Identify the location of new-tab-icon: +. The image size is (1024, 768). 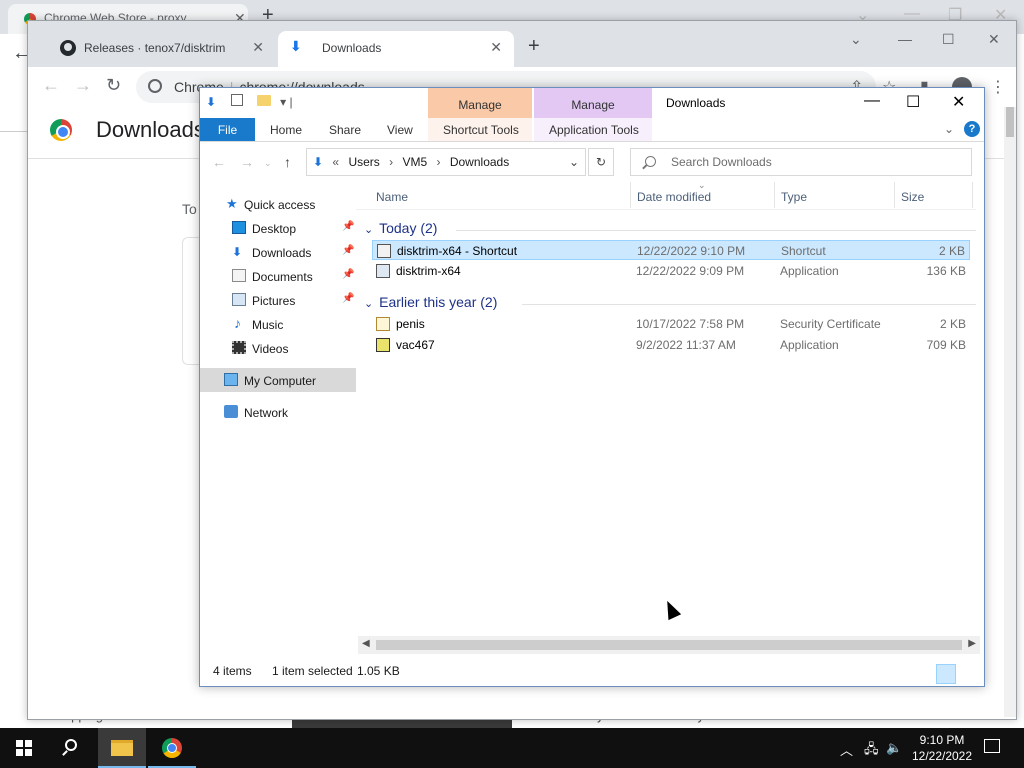
(534, 46).